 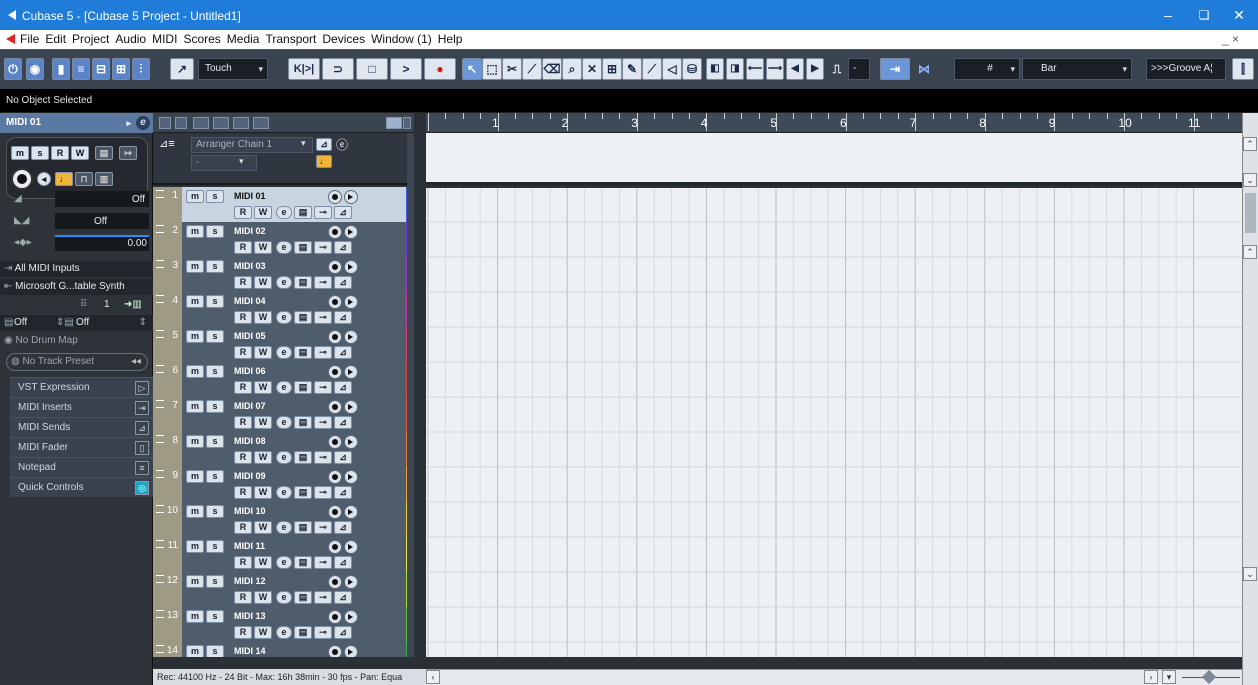 What do you see at coordinates (167, 309) in the screenshot?
I see `track-number-column: 4` at bounding box center [167, 309].